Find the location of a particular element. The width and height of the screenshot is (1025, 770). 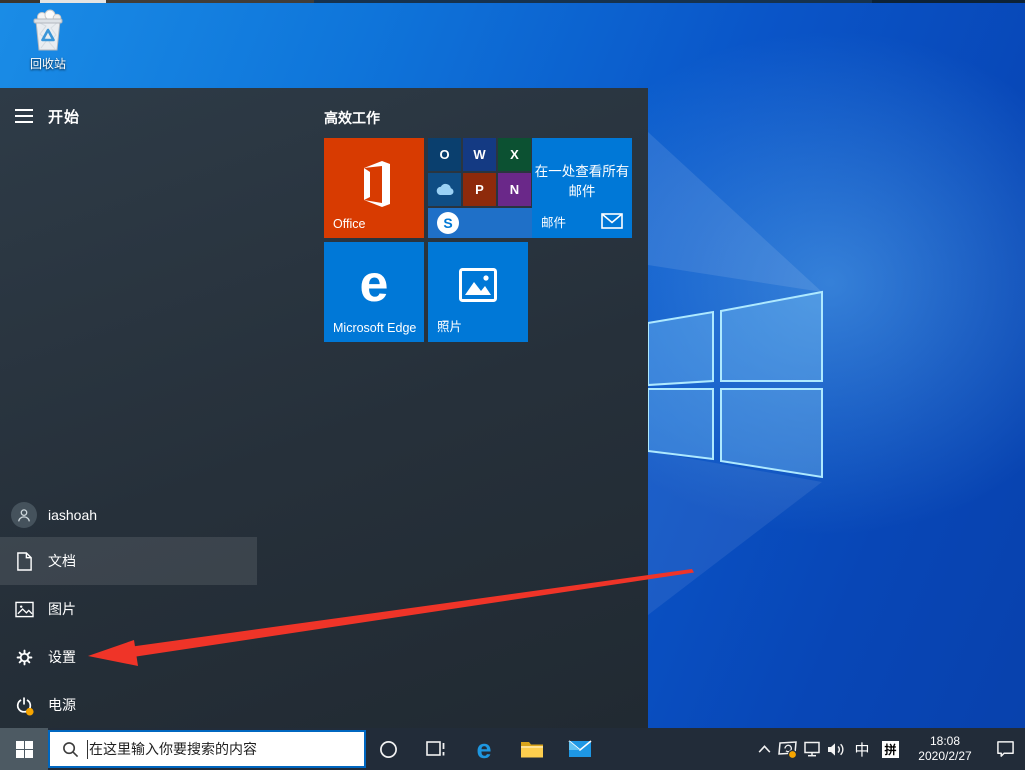

sidebar-power-label: 电源 is located at coordinates (62, 705).